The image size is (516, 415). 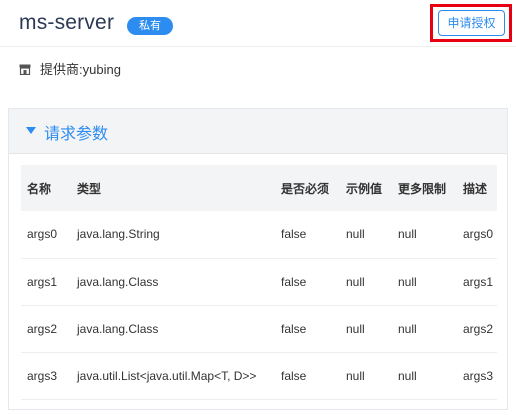 What do you see at coordinates (471, 23) in the screenshot?
I see `apply-authorization-button: 申请授权` at bounding box center [471, 23].